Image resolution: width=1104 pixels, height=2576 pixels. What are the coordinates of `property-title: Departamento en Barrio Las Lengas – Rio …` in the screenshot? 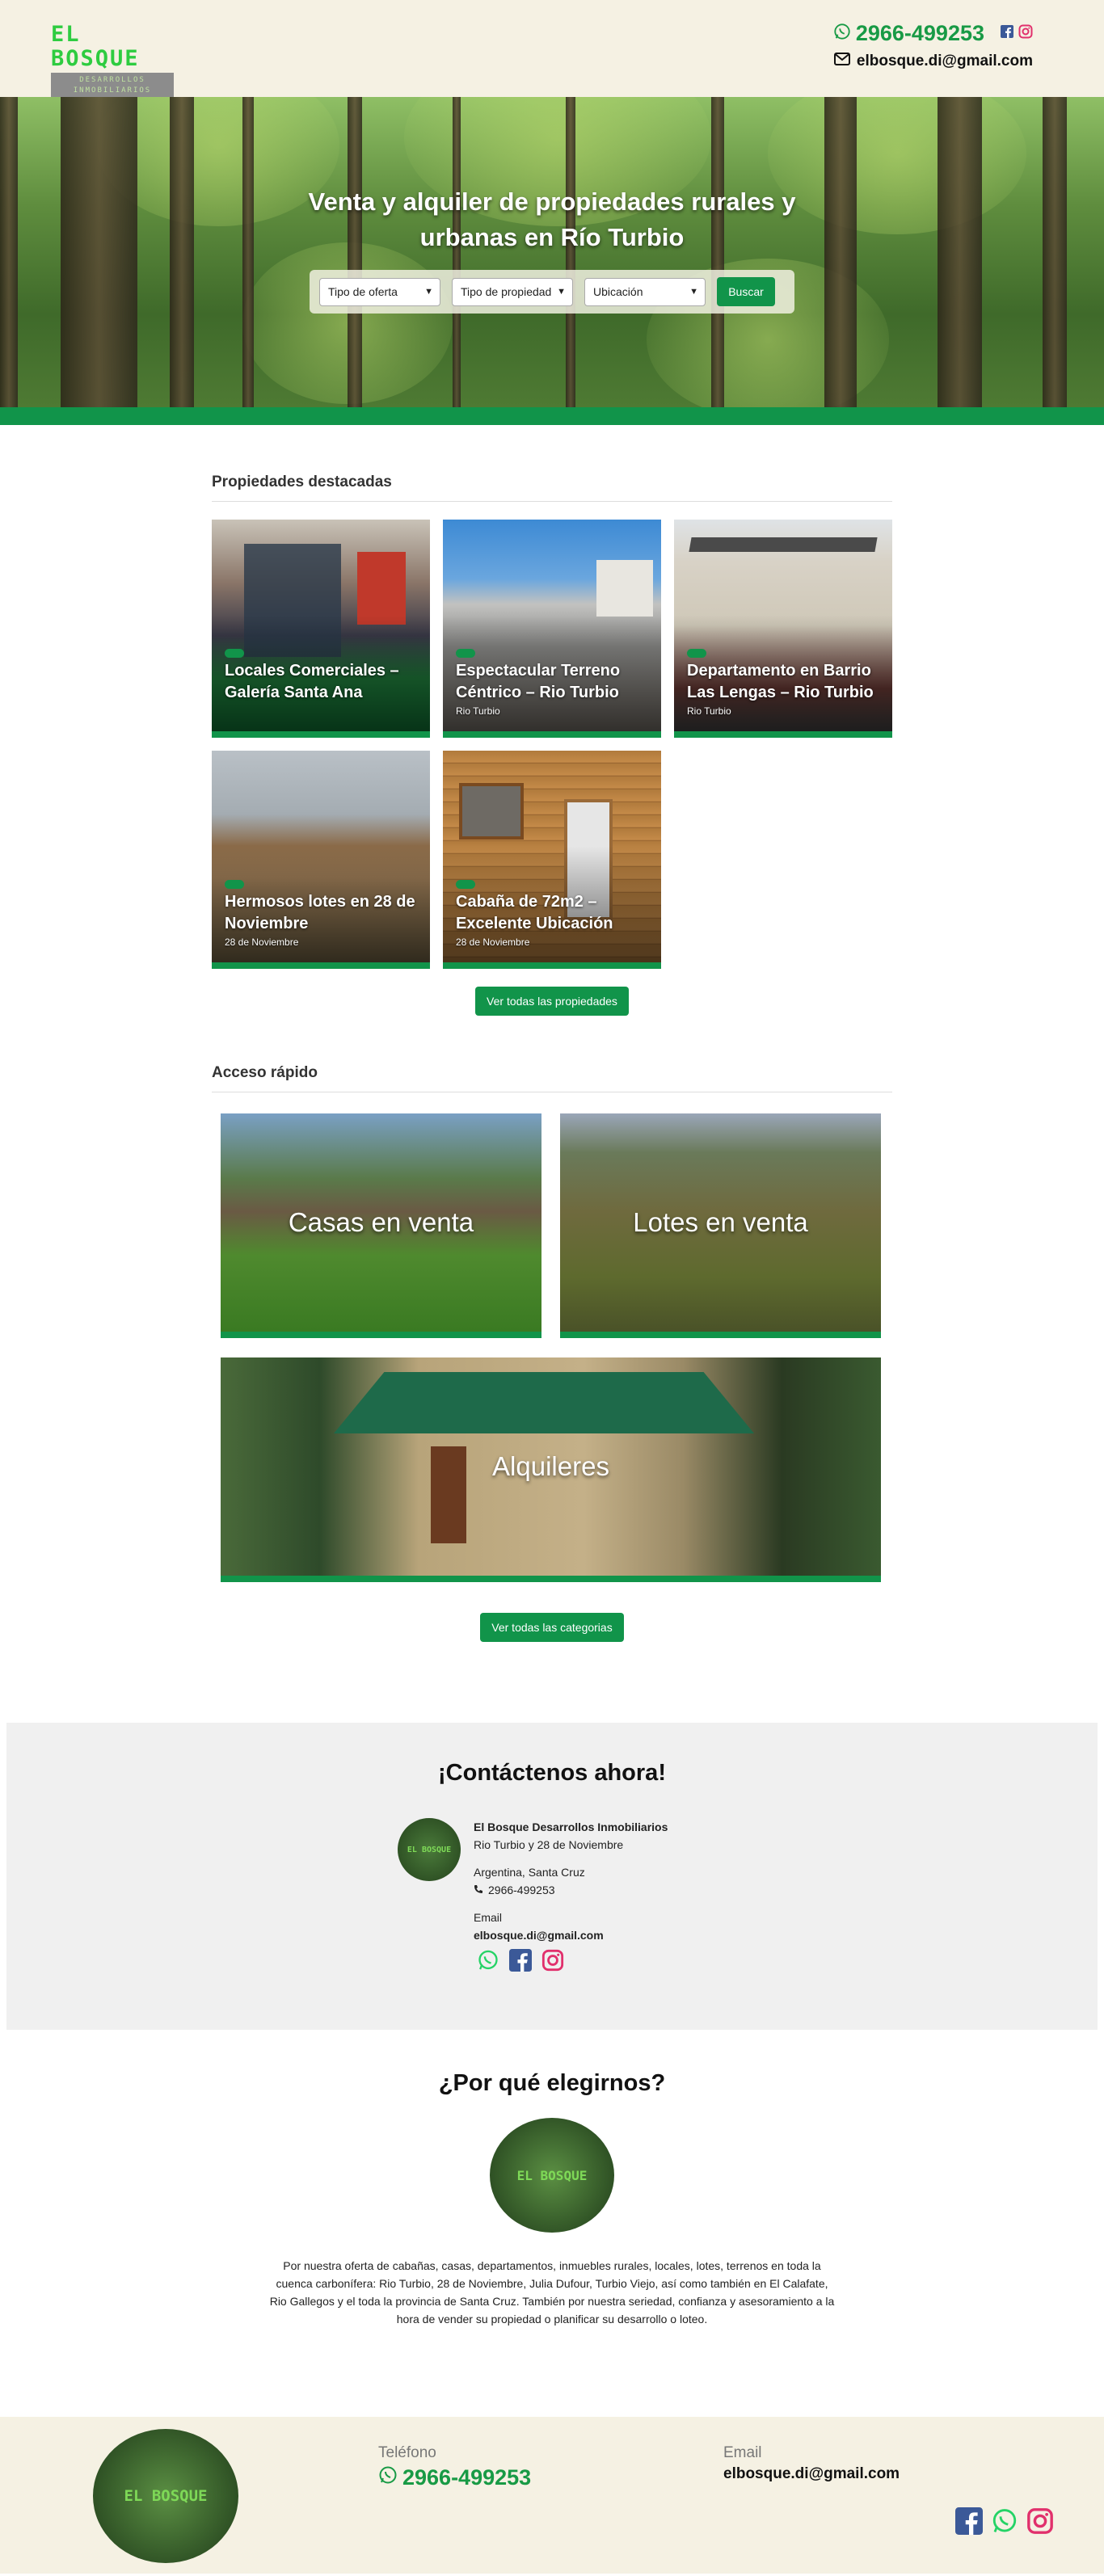 It's located at (786, 682).